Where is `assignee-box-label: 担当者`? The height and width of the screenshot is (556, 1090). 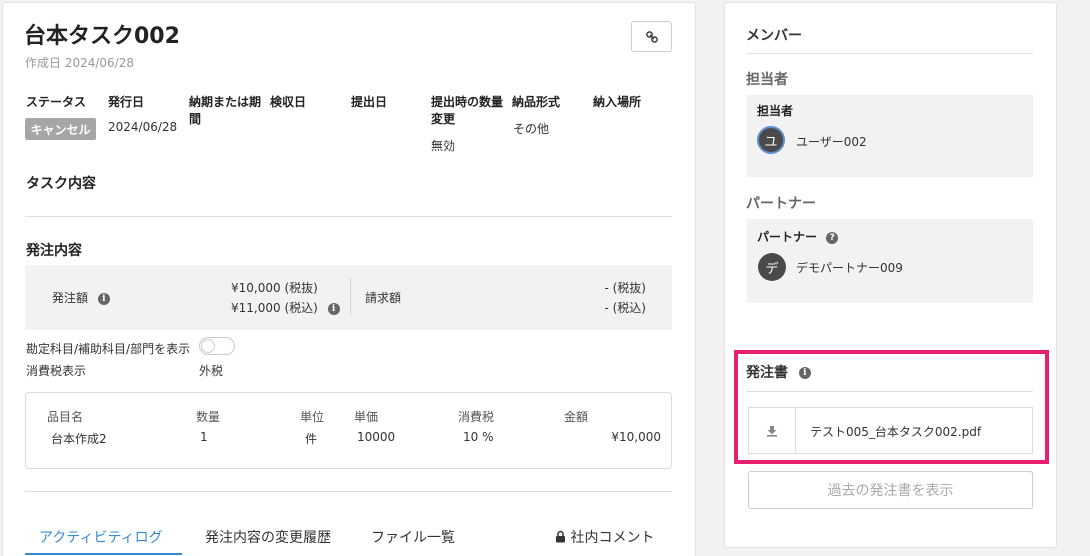
assignee-box-label: 担当者 is located at coordinates (775, 111).